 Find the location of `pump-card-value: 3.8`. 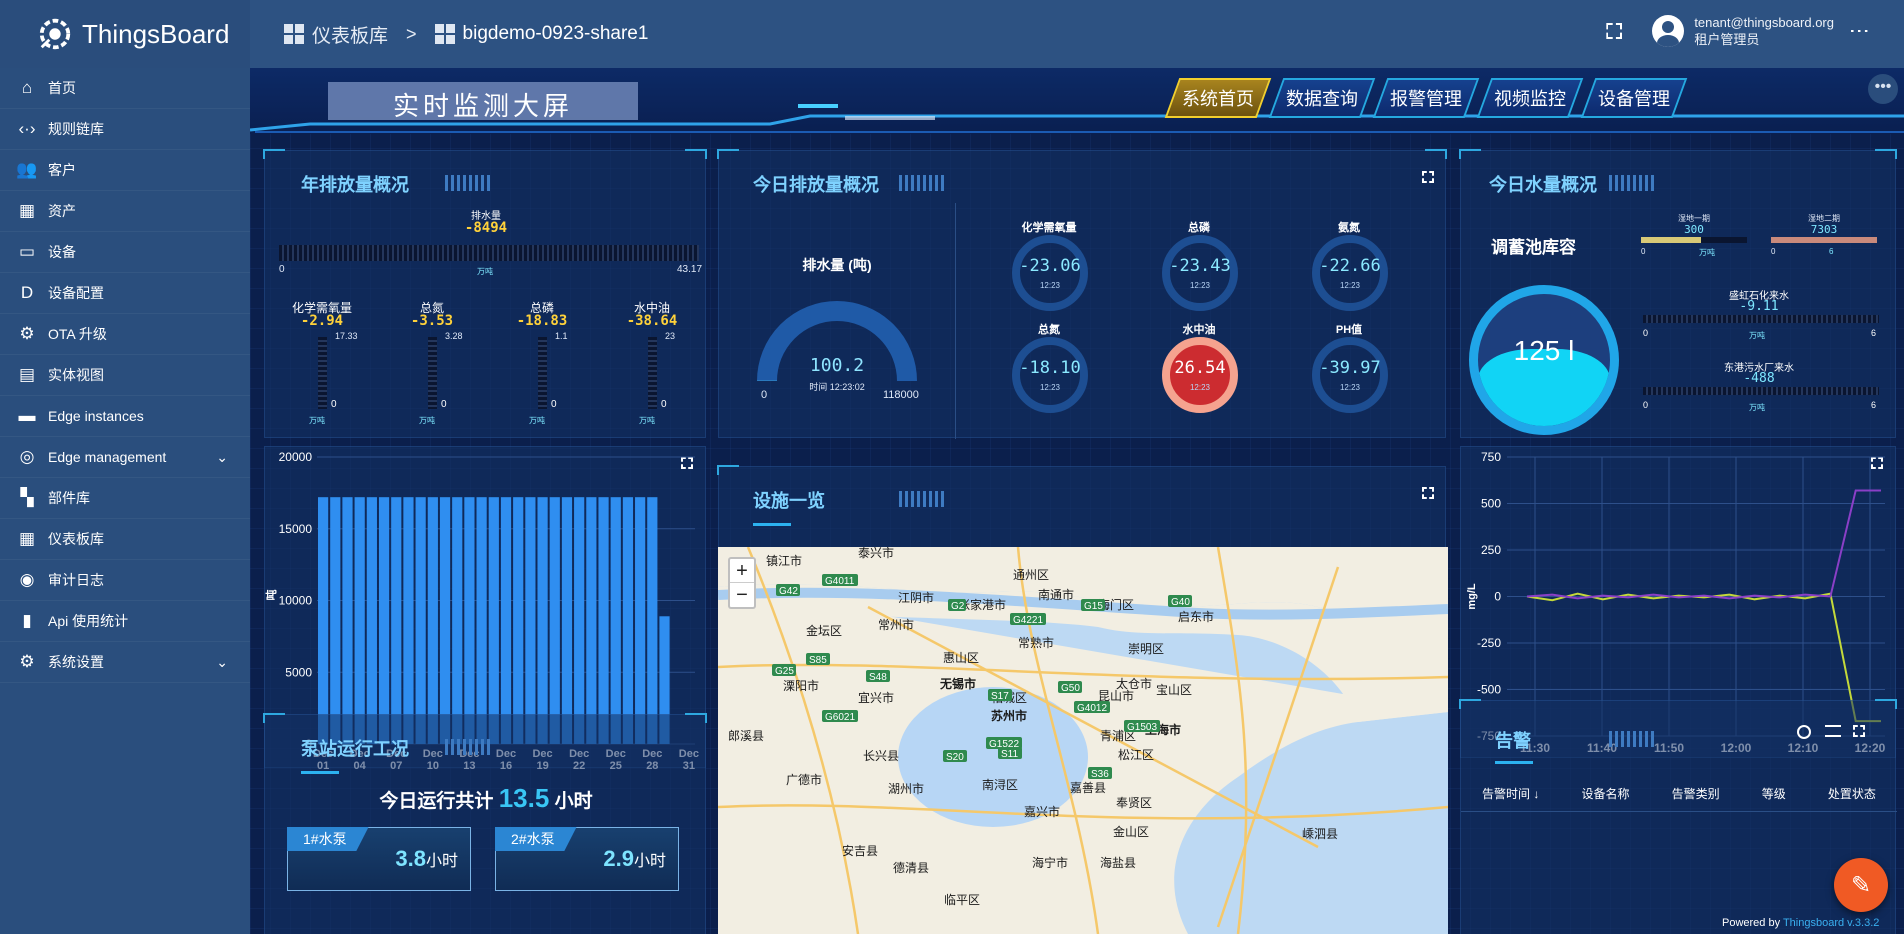

pump-card-value: 3.8 is located at coordinates (410, 858).